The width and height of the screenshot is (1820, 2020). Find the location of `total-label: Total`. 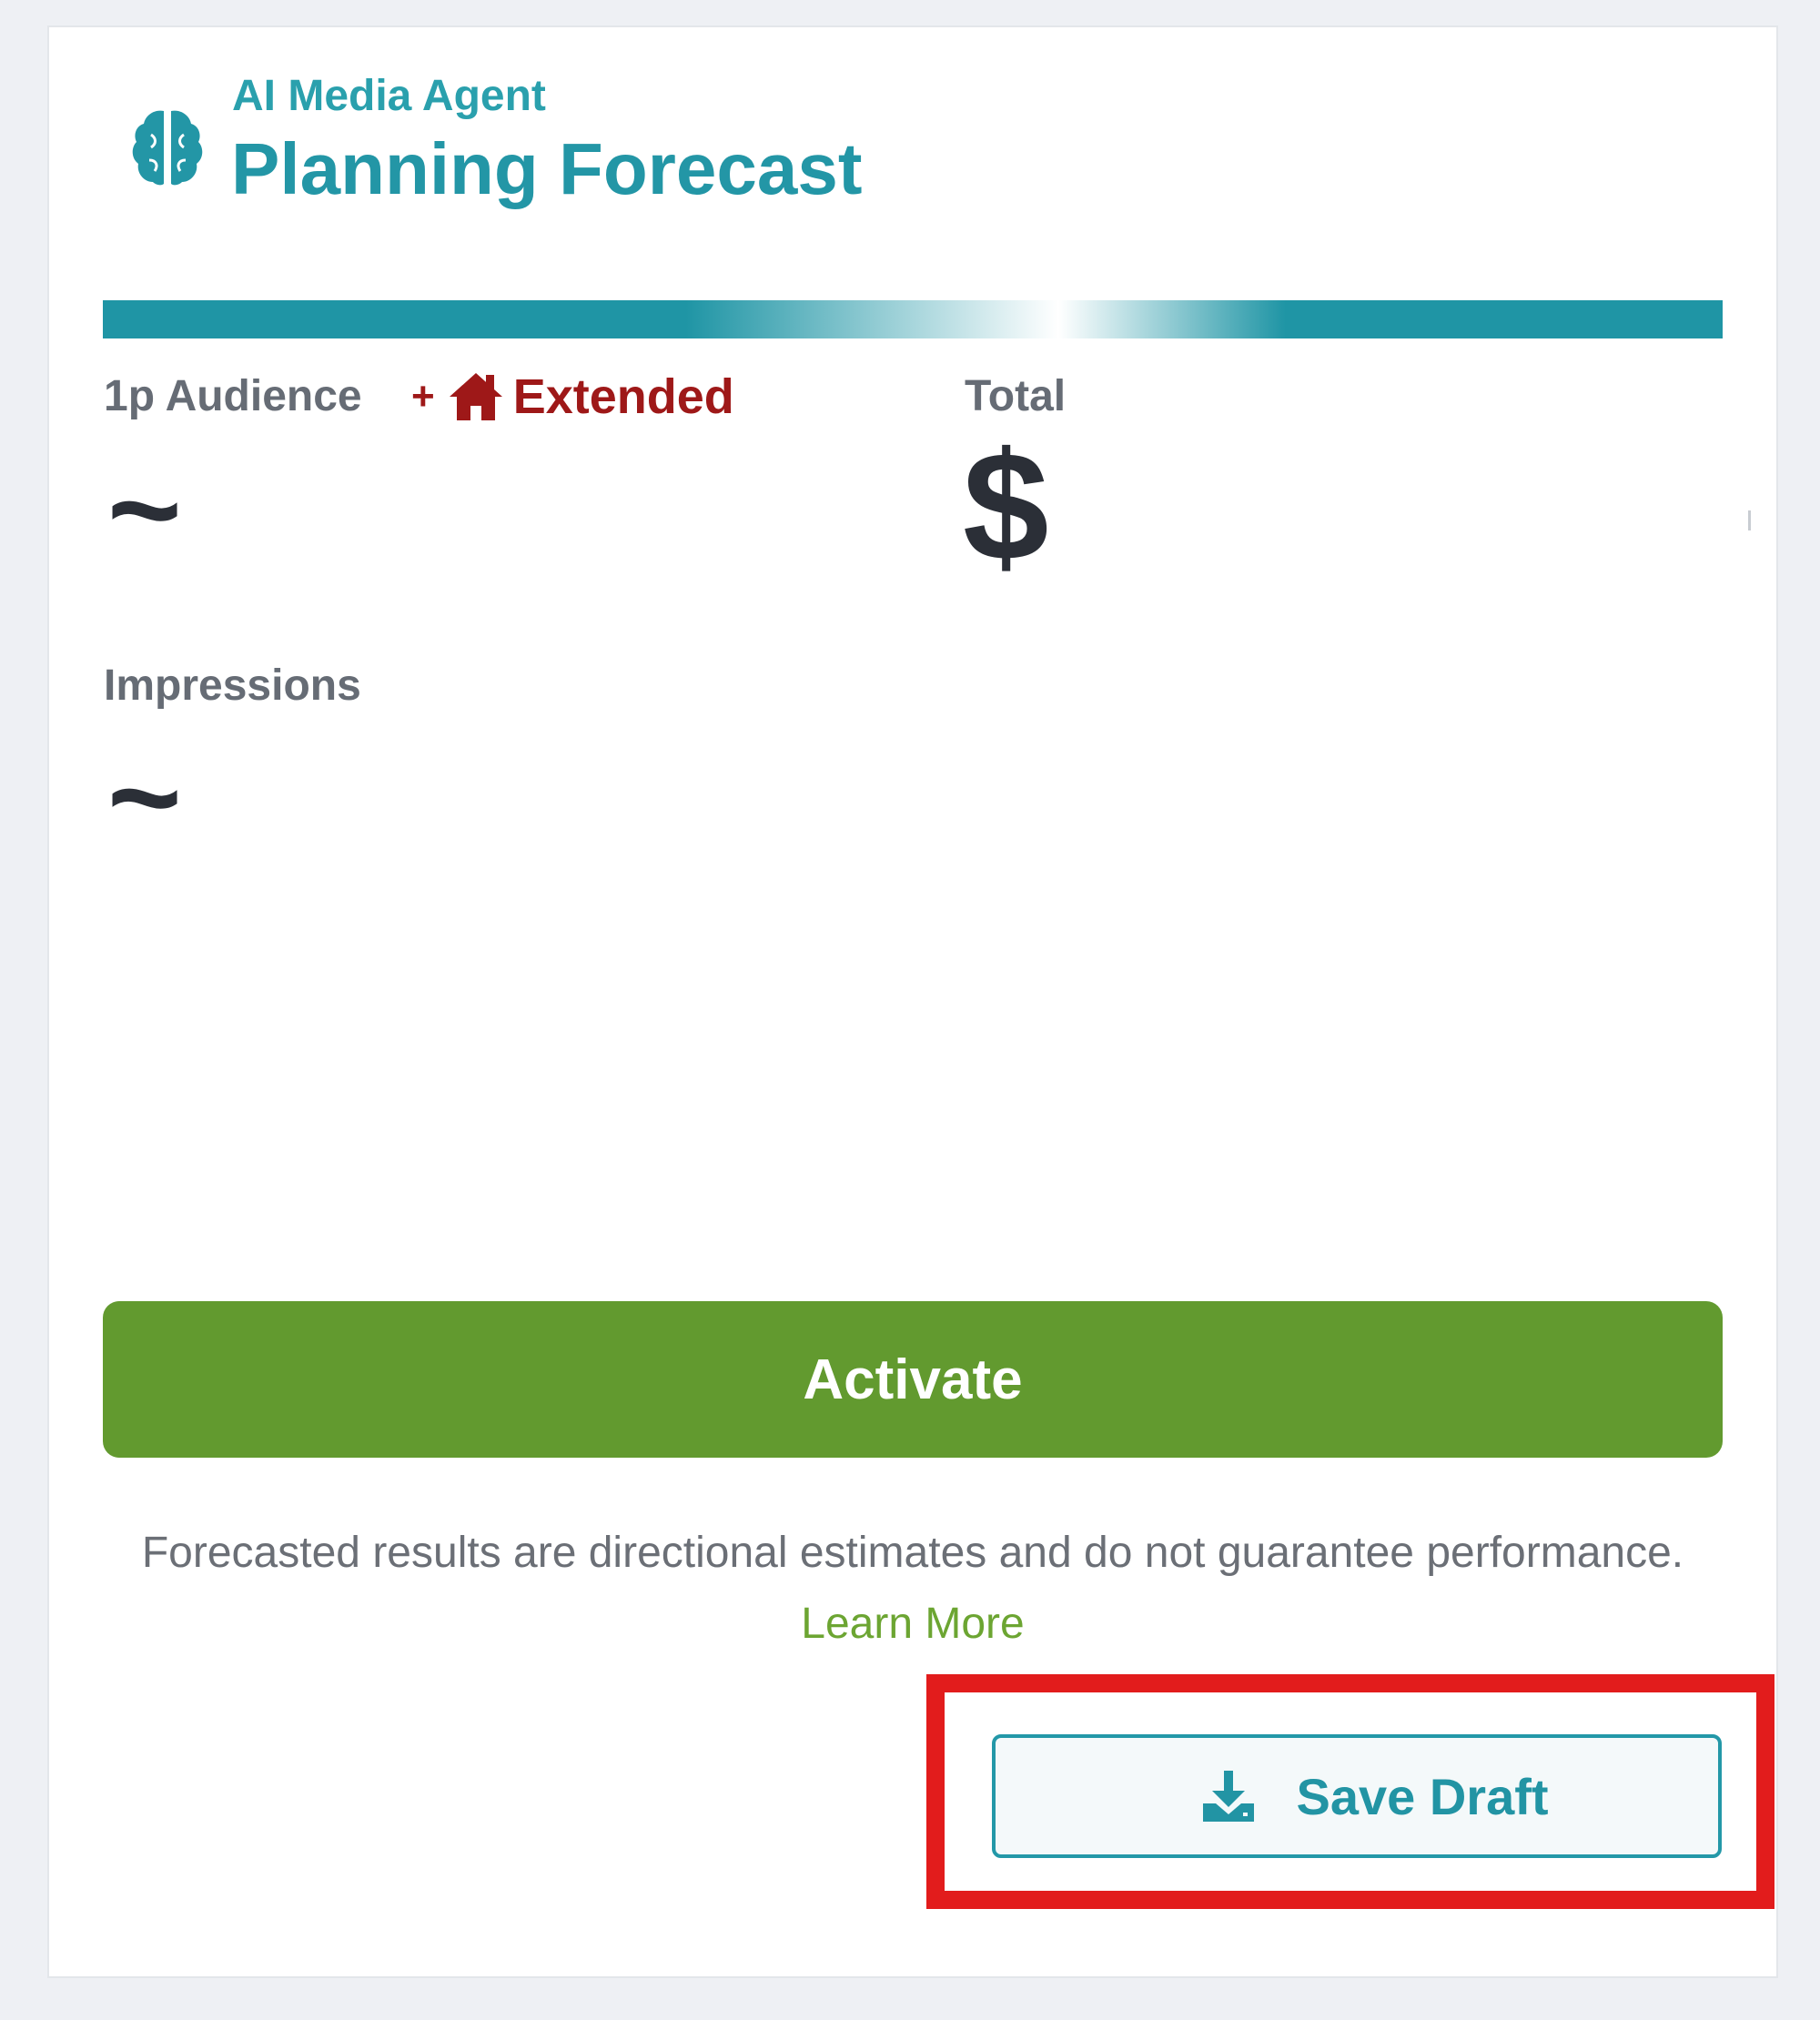

total-label: Total is located at coordinates (1016, 396).